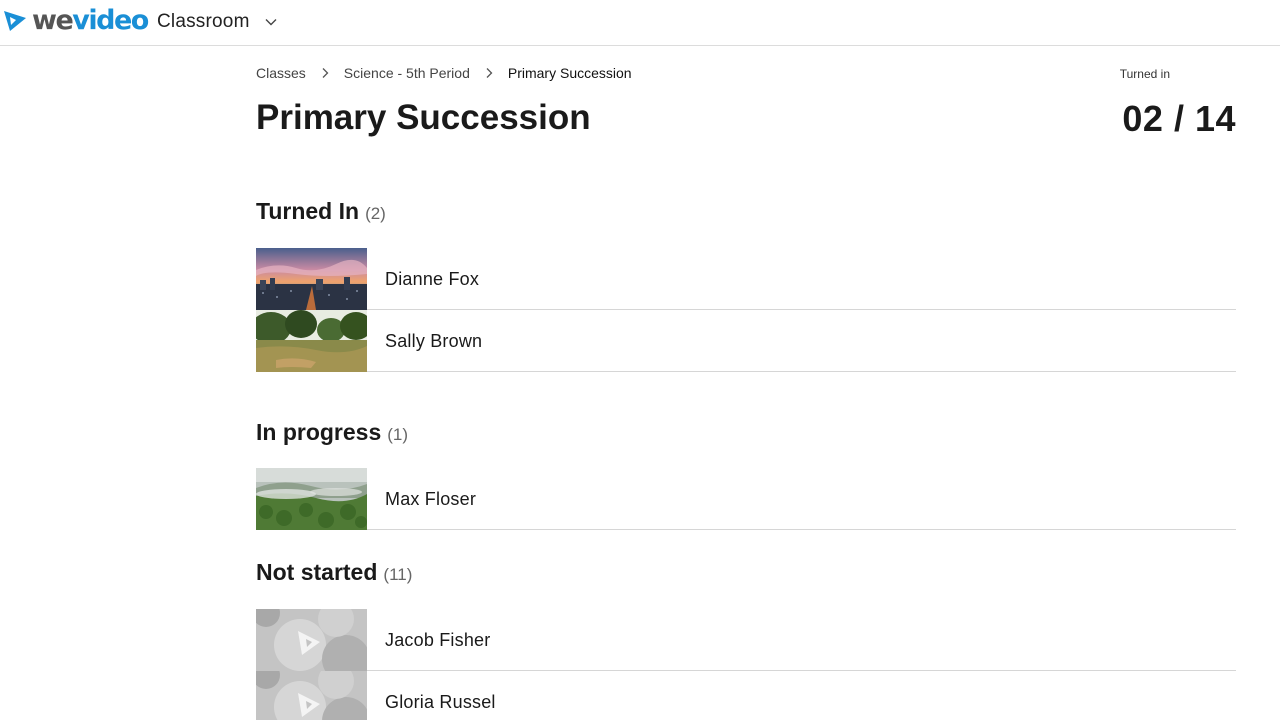 The image size is (1280, 720). Describe the element at coordinates (398, 574) in the screenshot. I see `section-count: (11)` at that location.